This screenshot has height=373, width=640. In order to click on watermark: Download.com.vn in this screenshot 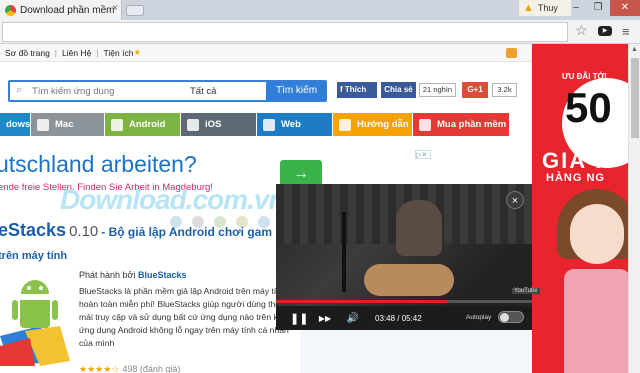, I will do `click(173, 199)`.